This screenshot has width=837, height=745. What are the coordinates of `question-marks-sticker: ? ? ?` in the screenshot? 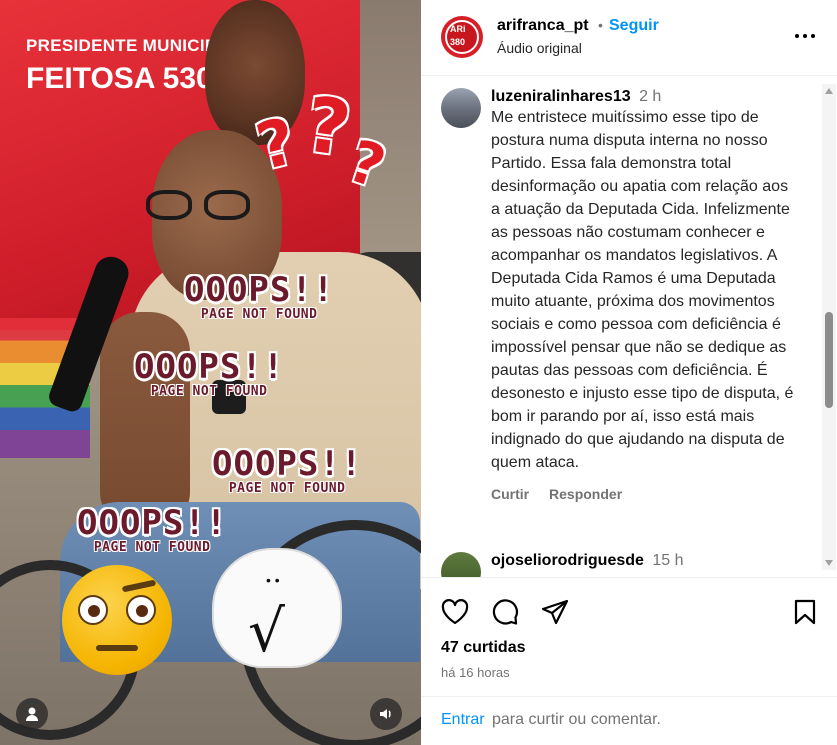 It's located at (324, 144).